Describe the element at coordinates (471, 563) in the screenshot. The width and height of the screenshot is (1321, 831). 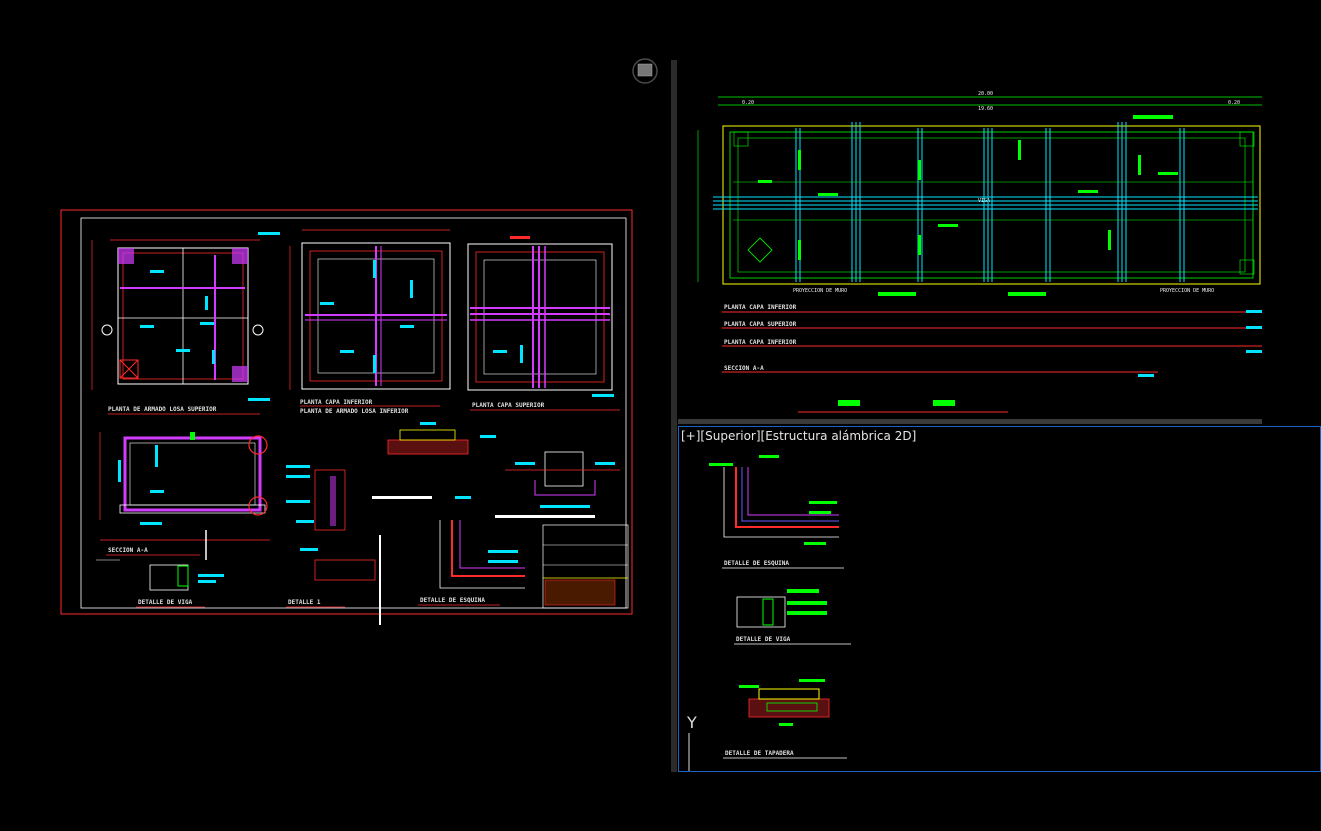
I see `detail-esquina-left: DETALLE DE ESQUINA` at that location.